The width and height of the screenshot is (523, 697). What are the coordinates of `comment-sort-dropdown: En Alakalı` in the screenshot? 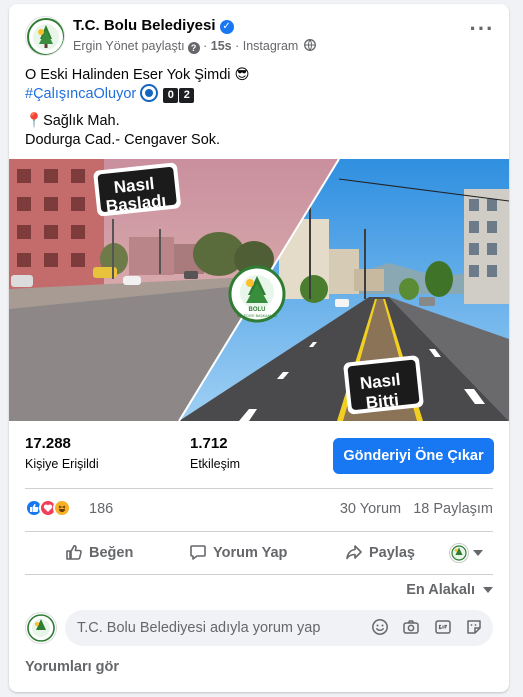 It's located at (449, 590).